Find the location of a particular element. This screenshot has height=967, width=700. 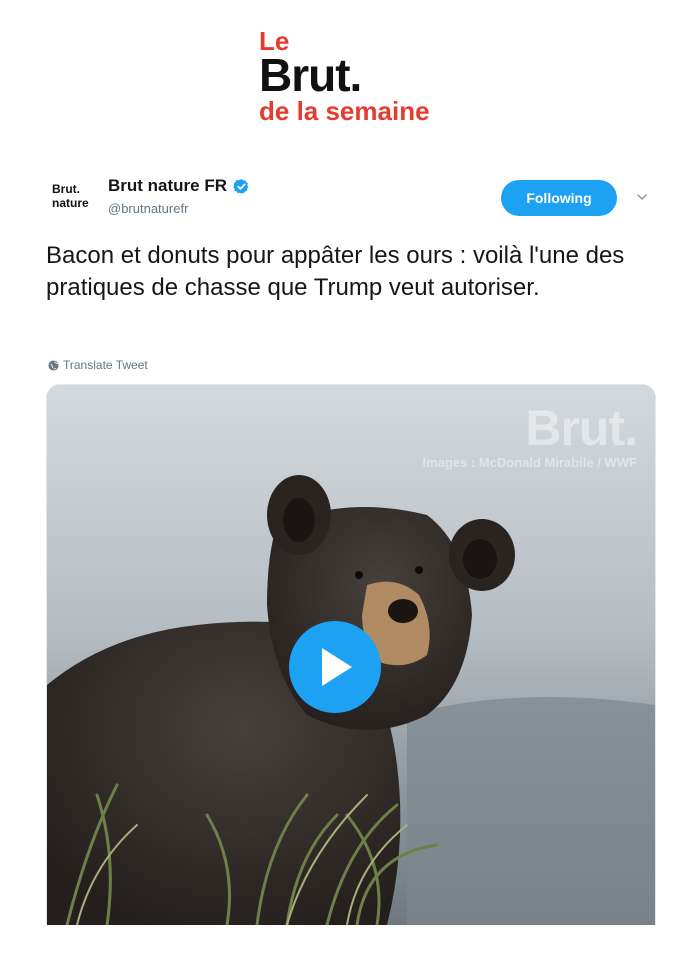

author-handle: @brutnaturefr is located at coordinates (148, 208).